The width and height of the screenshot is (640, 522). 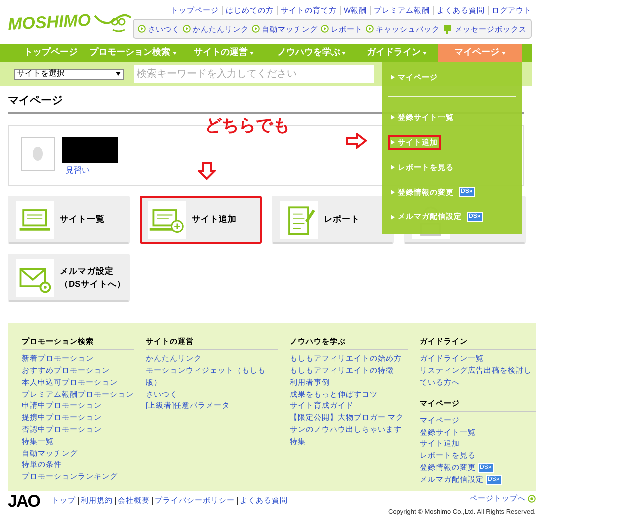 What do you see at coordinates (69, 74) in the screenshot?
I see `site-select: サイトを選択` at bounding box center [69, 74].